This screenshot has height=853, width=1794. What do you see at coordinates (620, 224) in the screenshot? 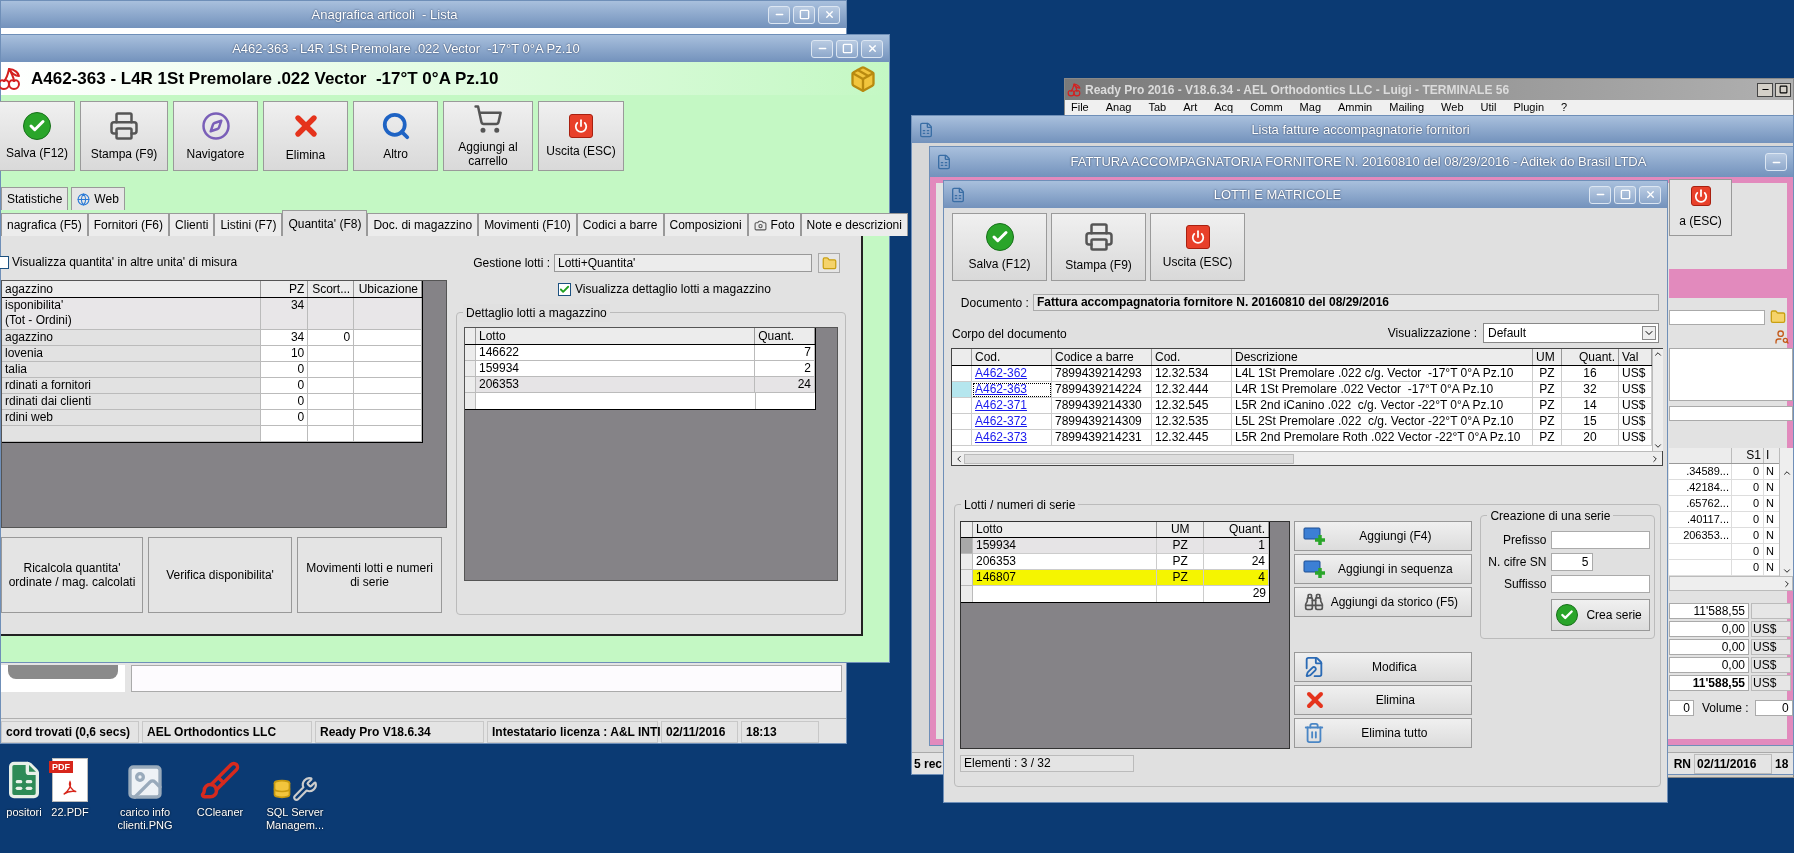
I see `tab: Codici a barre` at bounding box center [620, 224].